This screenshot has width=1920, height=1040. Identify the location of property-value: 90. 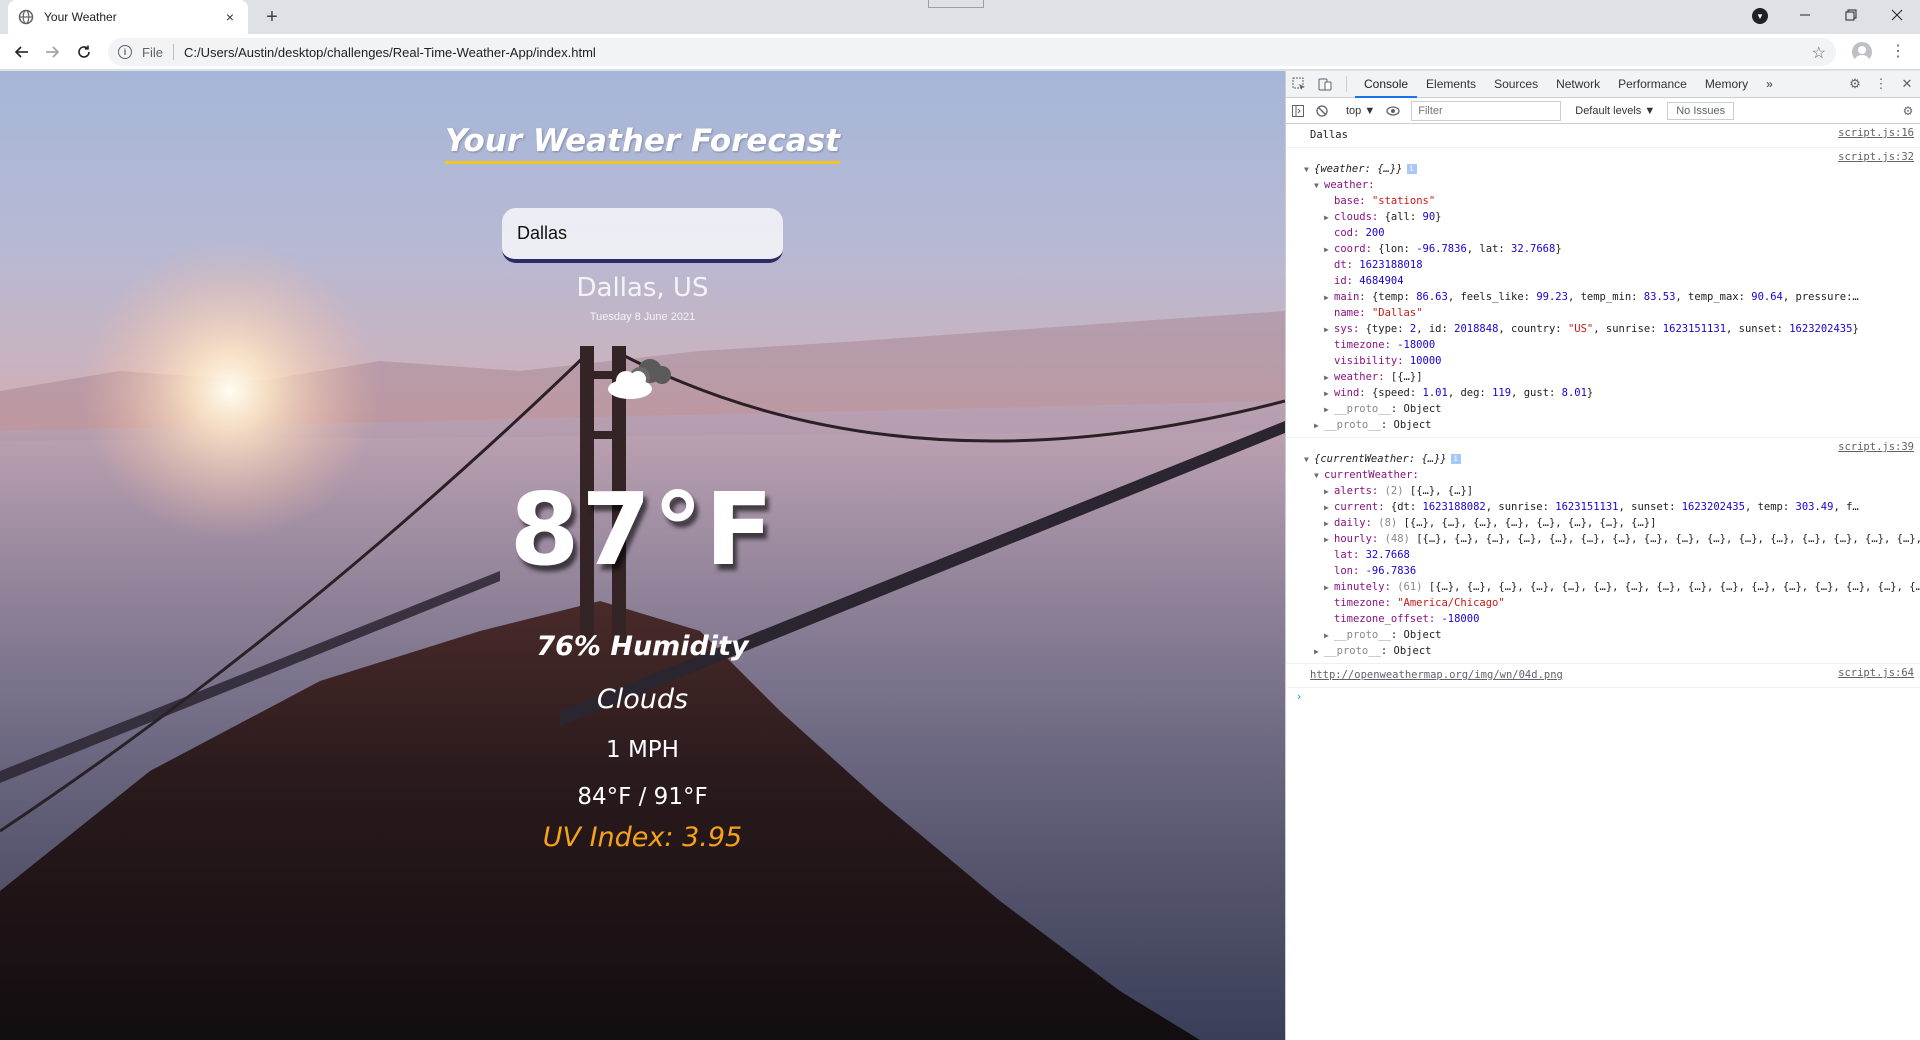
(1429, 217).